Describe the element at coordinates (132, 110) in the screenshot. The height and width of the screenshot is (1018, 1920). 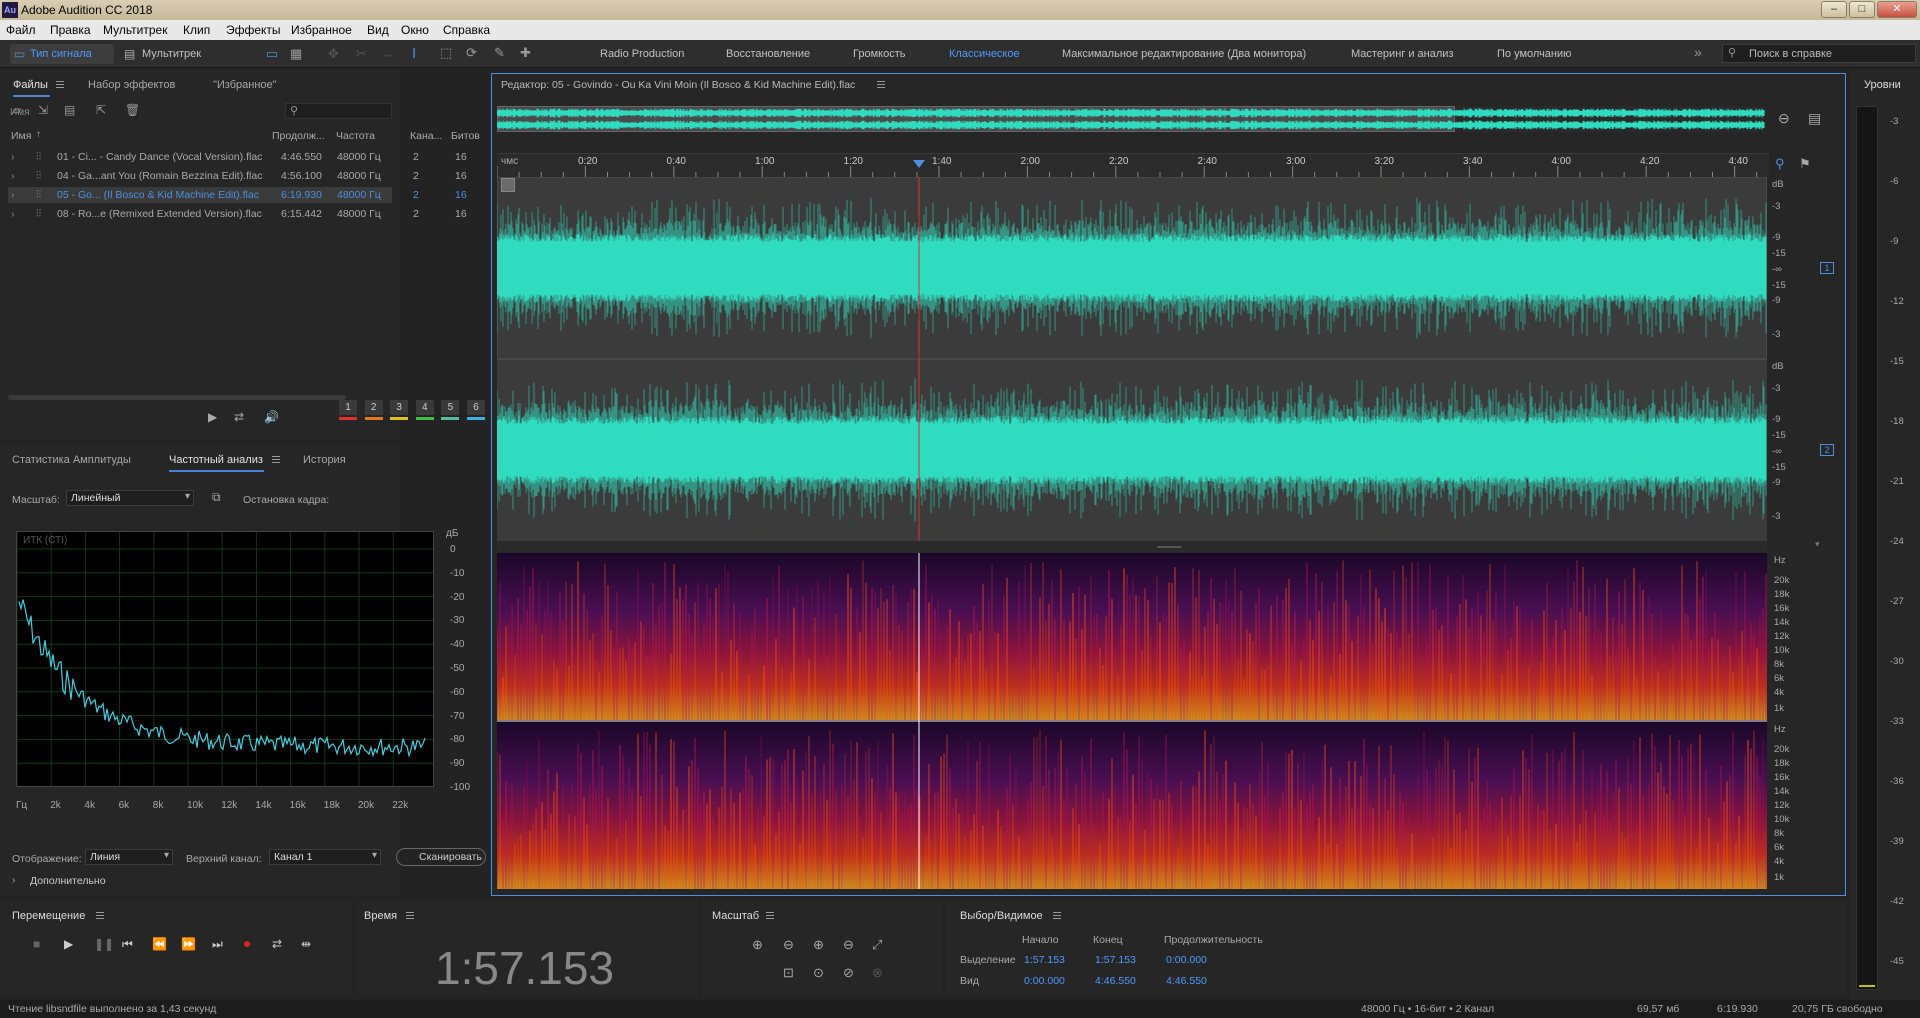
I see `delete-icon: 🗑` at that location.